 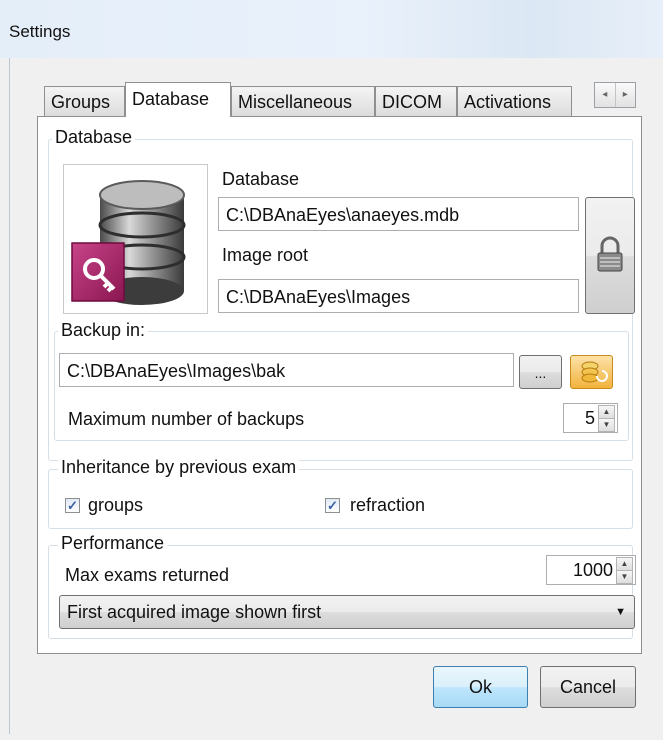 I want to click on tab-groups: Groups, so click(x=84, y=101).